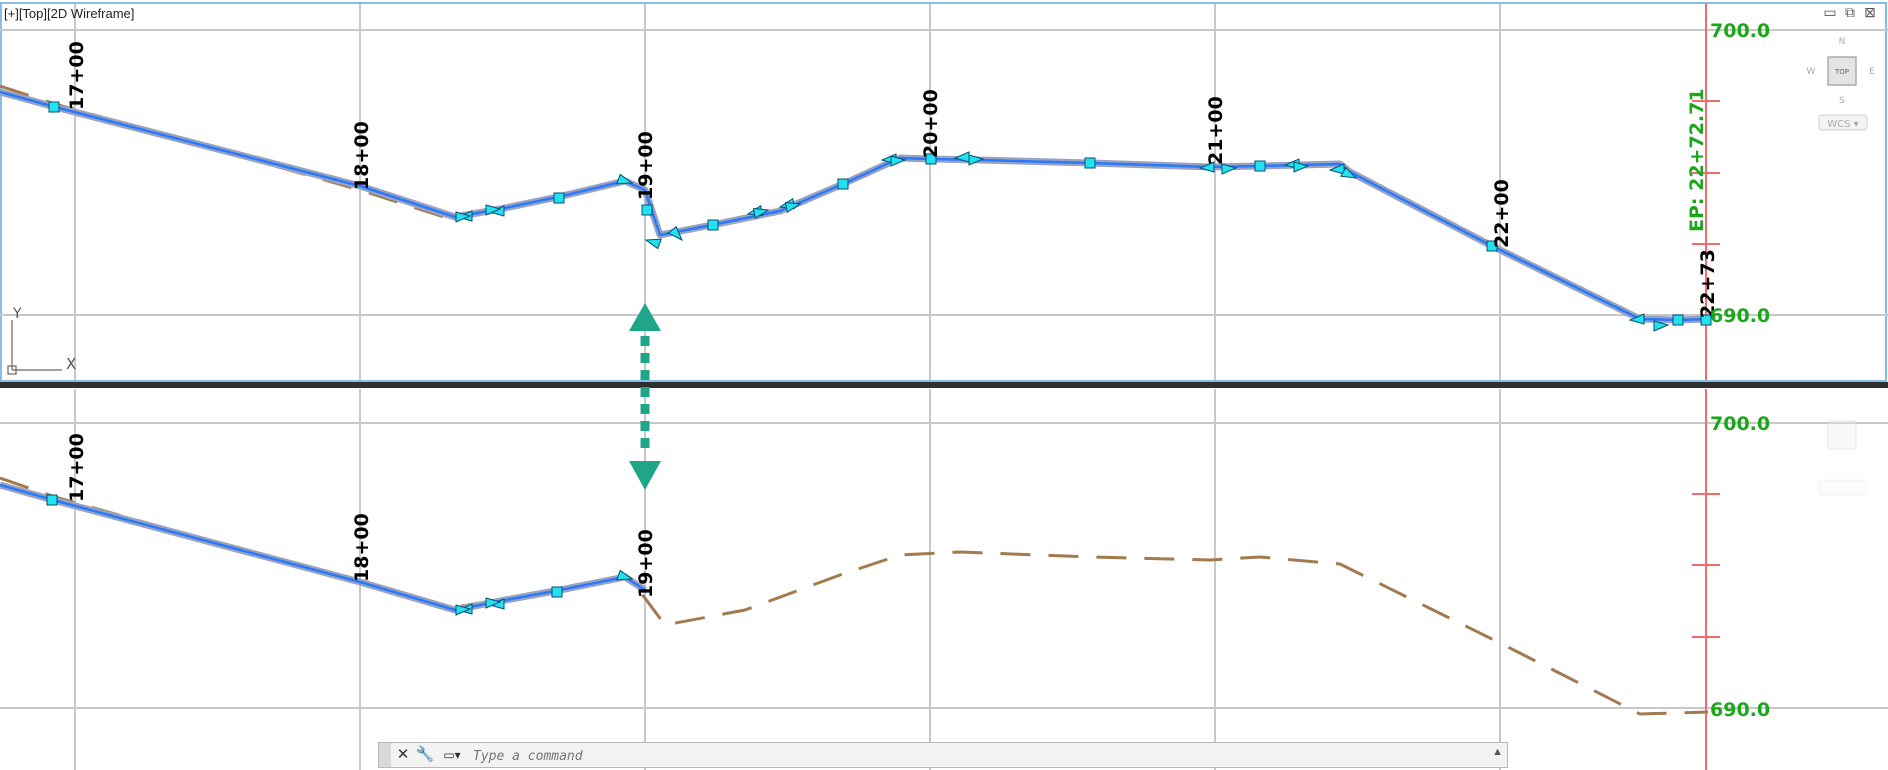  Describe the element at coordinates (1872, 72) in the screenshot. I see `viewcube-east: E` at that location.